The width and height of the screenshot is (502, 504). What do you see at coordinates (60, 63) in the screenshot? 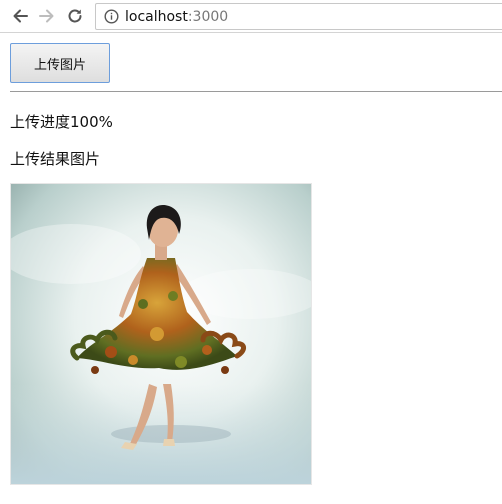
I see `upload-image-button: 上传图片` at bounding box center [60, 63].